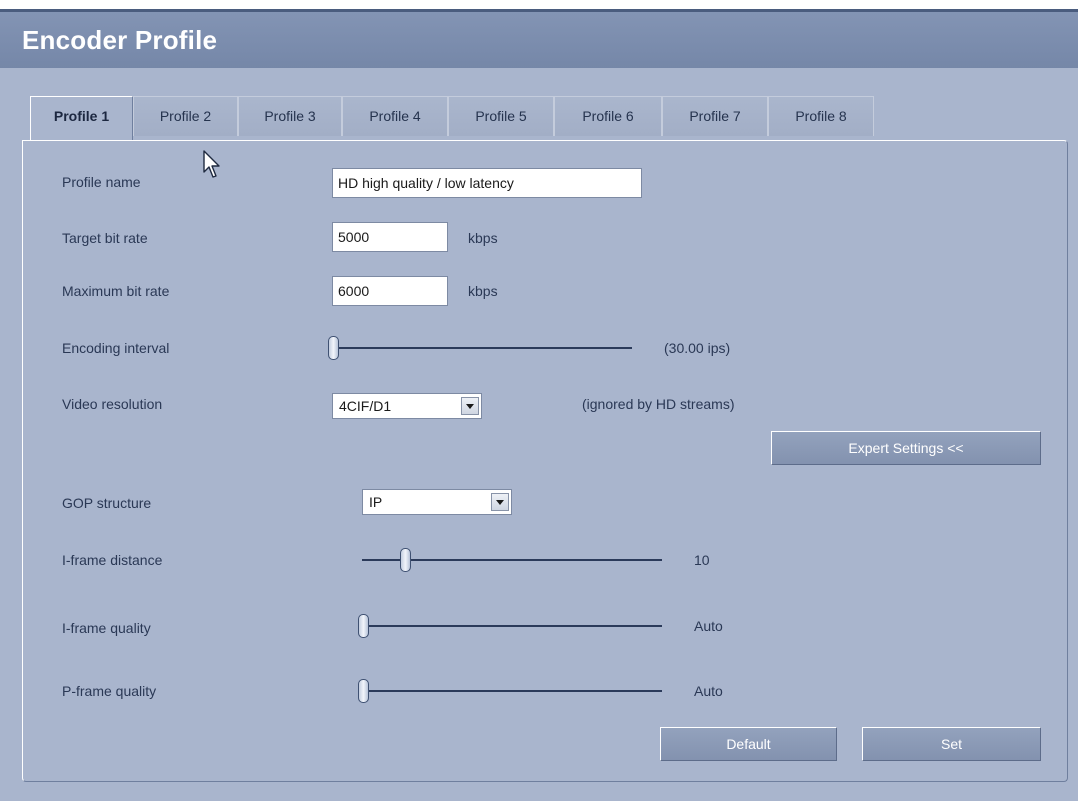 This screenshot has width=1078, height=801. What do you see at coordinates (101, 182) in the screenshot?
I see `profile-name-label: Profile name` at bounding box center [101, 182].